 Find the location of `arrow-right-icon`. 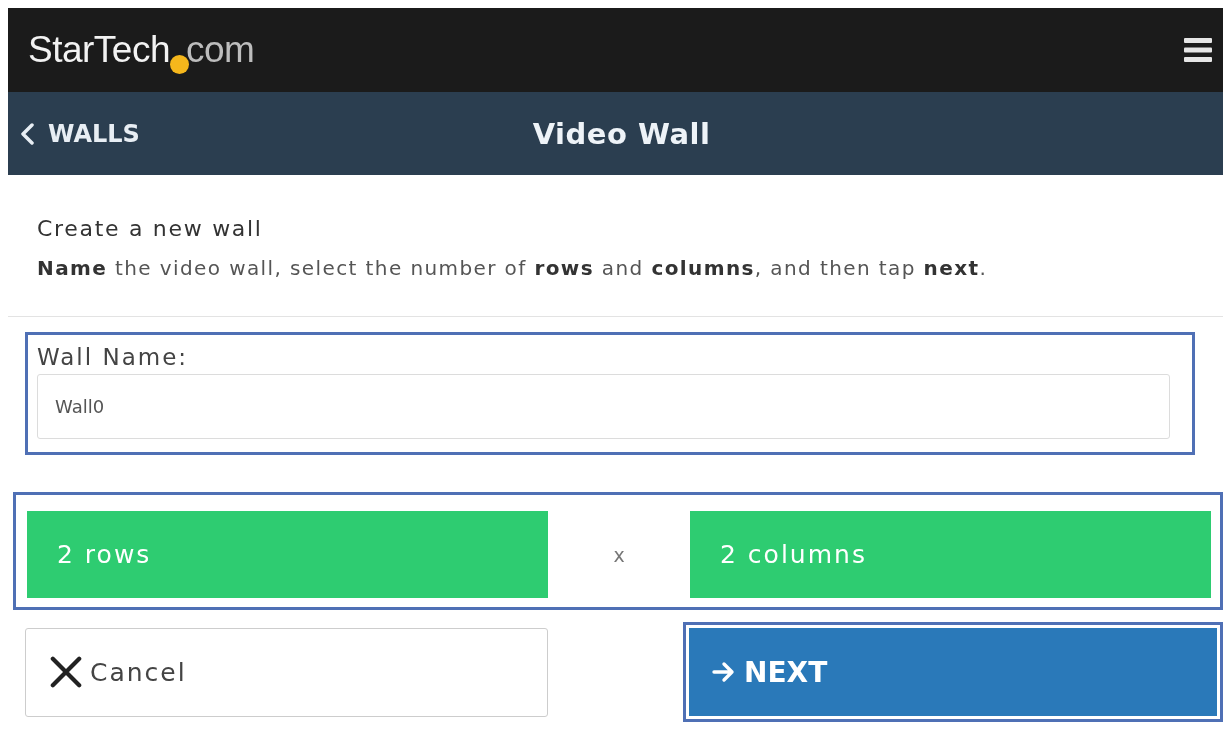

arrow-right-icon is located at coordinates (724, 672).